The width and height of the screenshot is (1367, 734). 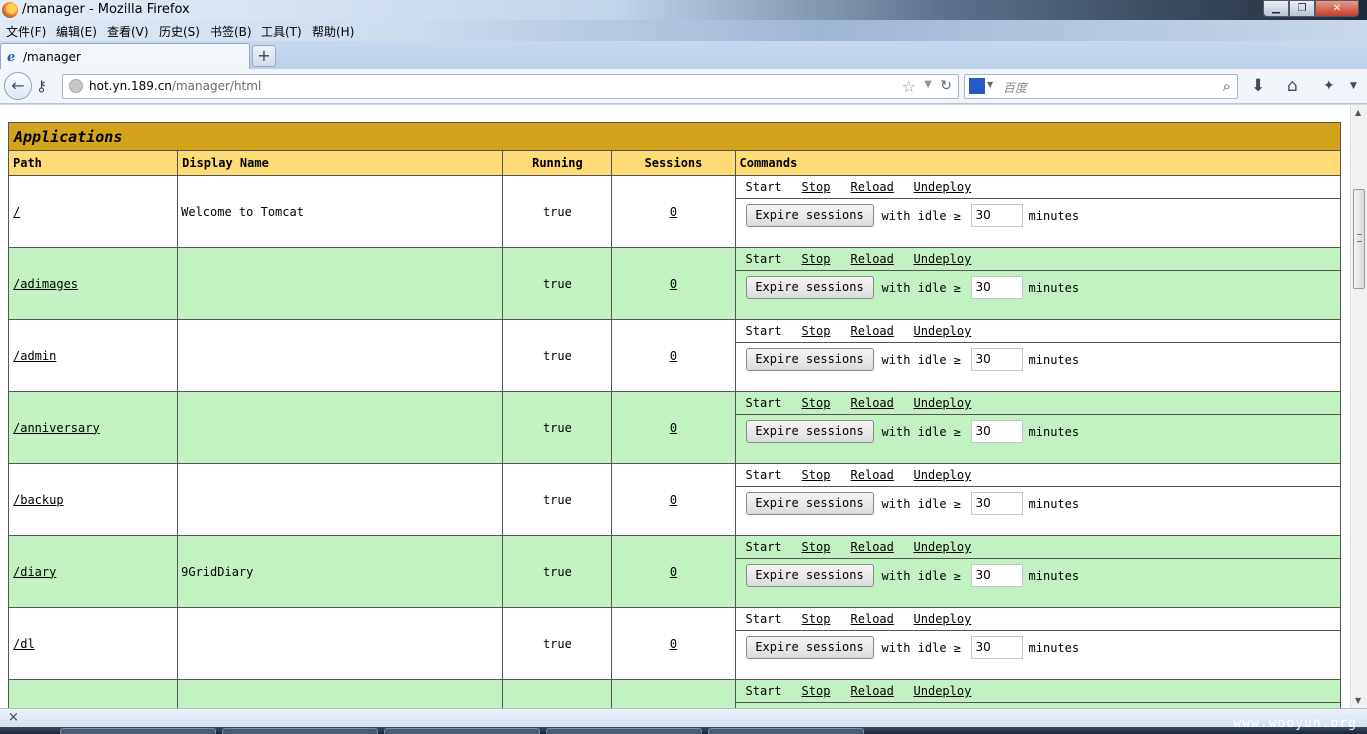 I want to click on bookmark-star-icon: ☆, so click(x=909, y=86).